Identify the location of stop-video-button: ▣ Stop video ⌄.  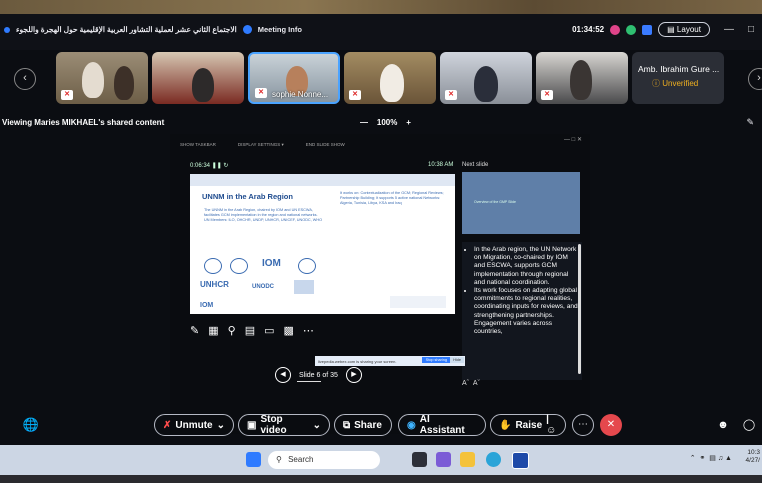
(284, 425).